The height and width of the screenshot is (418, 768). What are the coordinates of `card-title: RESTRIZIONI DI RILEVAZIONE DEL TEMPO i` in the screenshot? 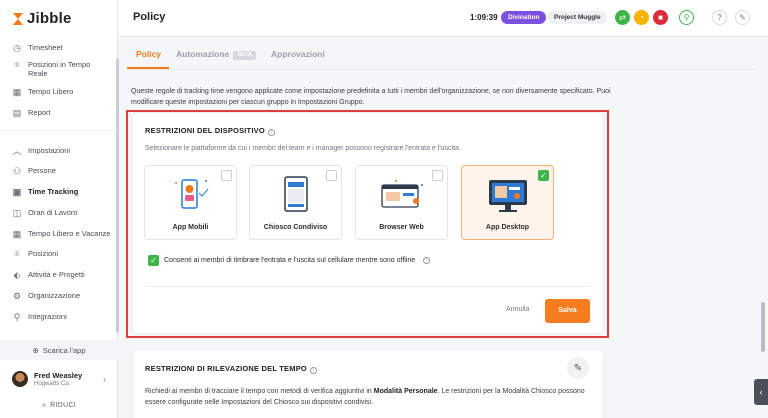 It's located at (231, 369).